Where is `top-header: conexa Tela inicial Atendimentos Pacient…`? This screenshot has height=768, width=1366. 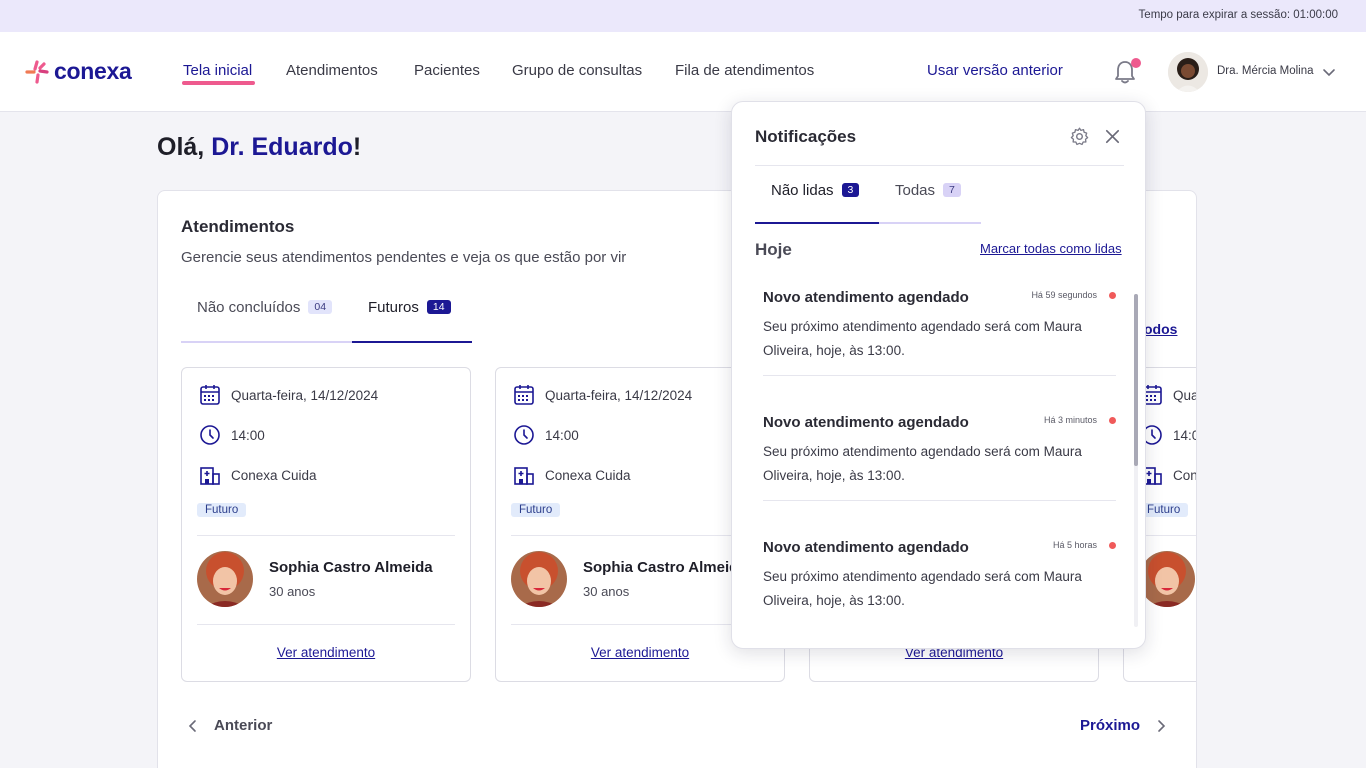 top-header: conexa Tela inicial Atendimentos Pacient… is located at coordinates (683, 72).